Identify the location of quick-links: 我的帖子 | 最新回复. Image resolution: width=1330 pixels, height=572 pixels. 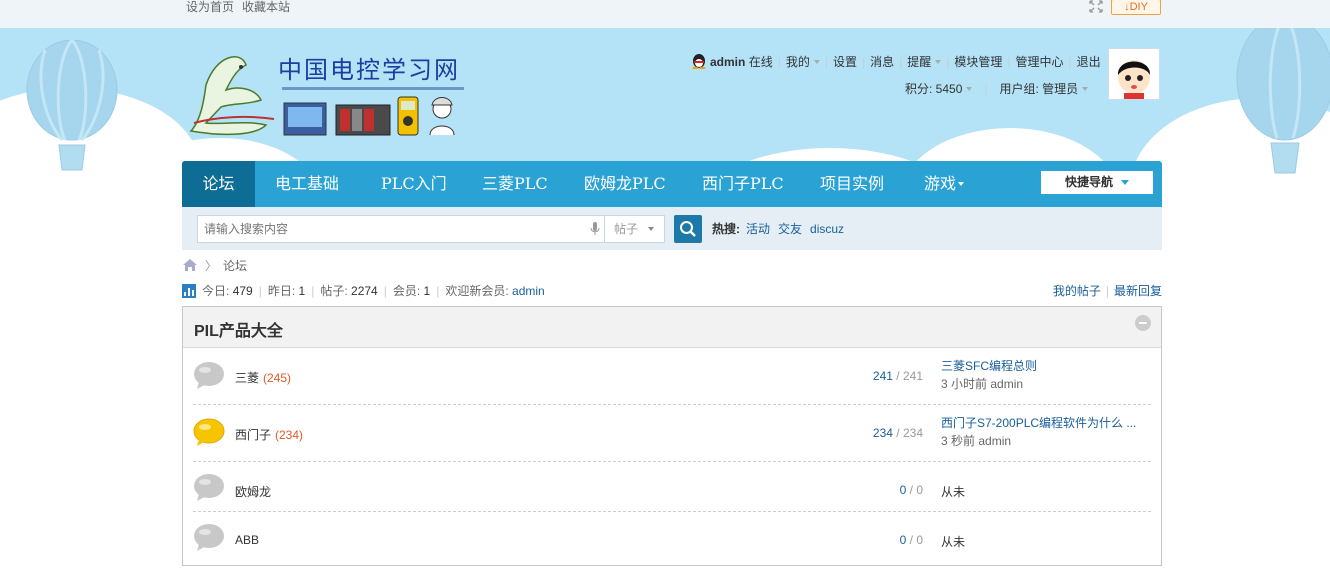
(1107, 291).